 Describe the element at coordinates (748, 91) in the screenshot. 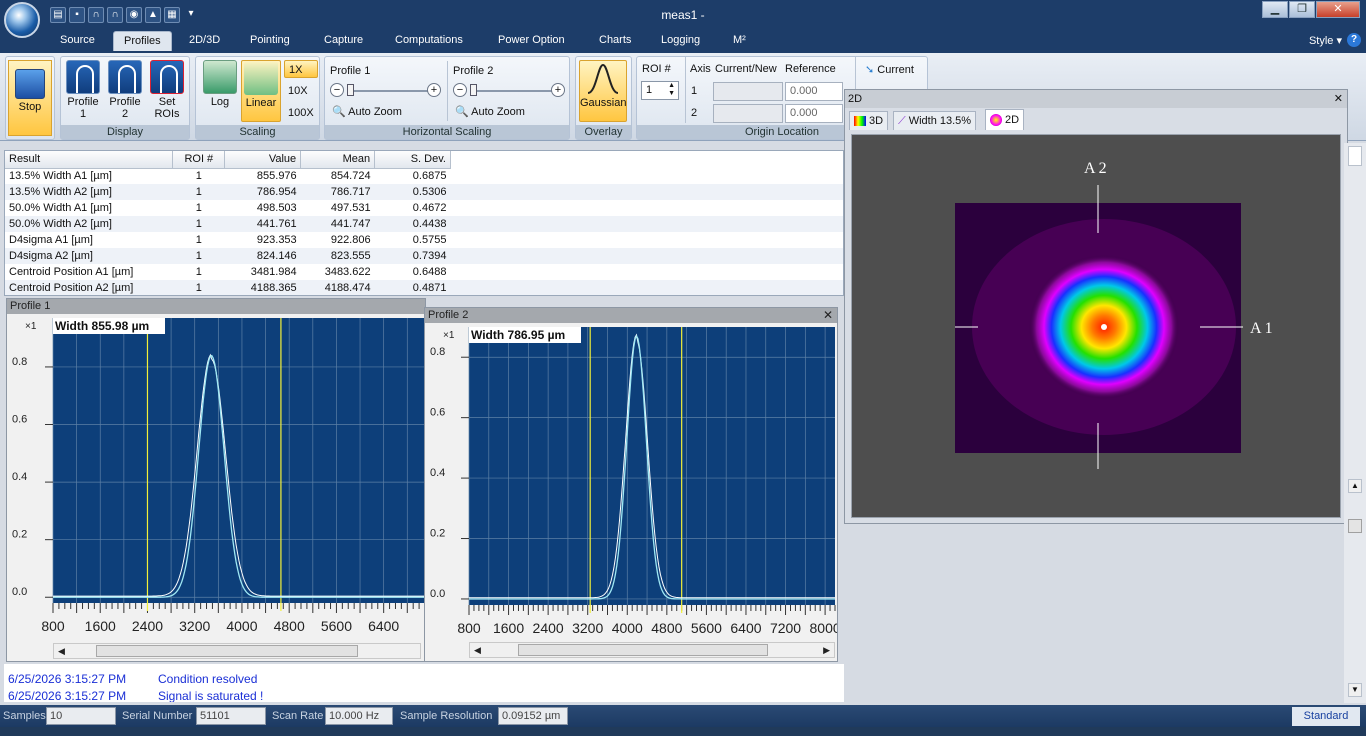

I see `axis-1-current-field` at that location.